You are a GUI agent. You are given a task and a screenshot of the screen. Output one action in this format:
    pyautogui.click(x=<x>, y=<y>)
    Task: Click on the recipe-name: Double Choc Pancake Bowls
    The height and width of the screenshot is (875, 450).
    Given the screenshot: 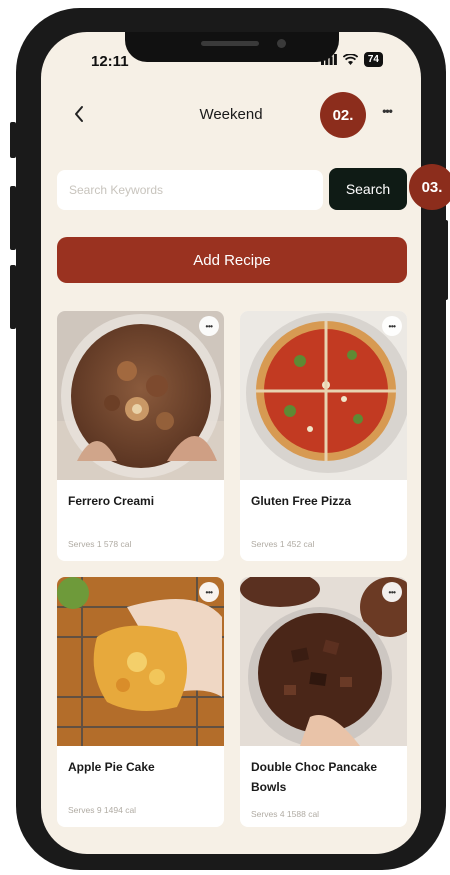 What is the action you would take?
    pyautogui.click(x=314, y=777)
    